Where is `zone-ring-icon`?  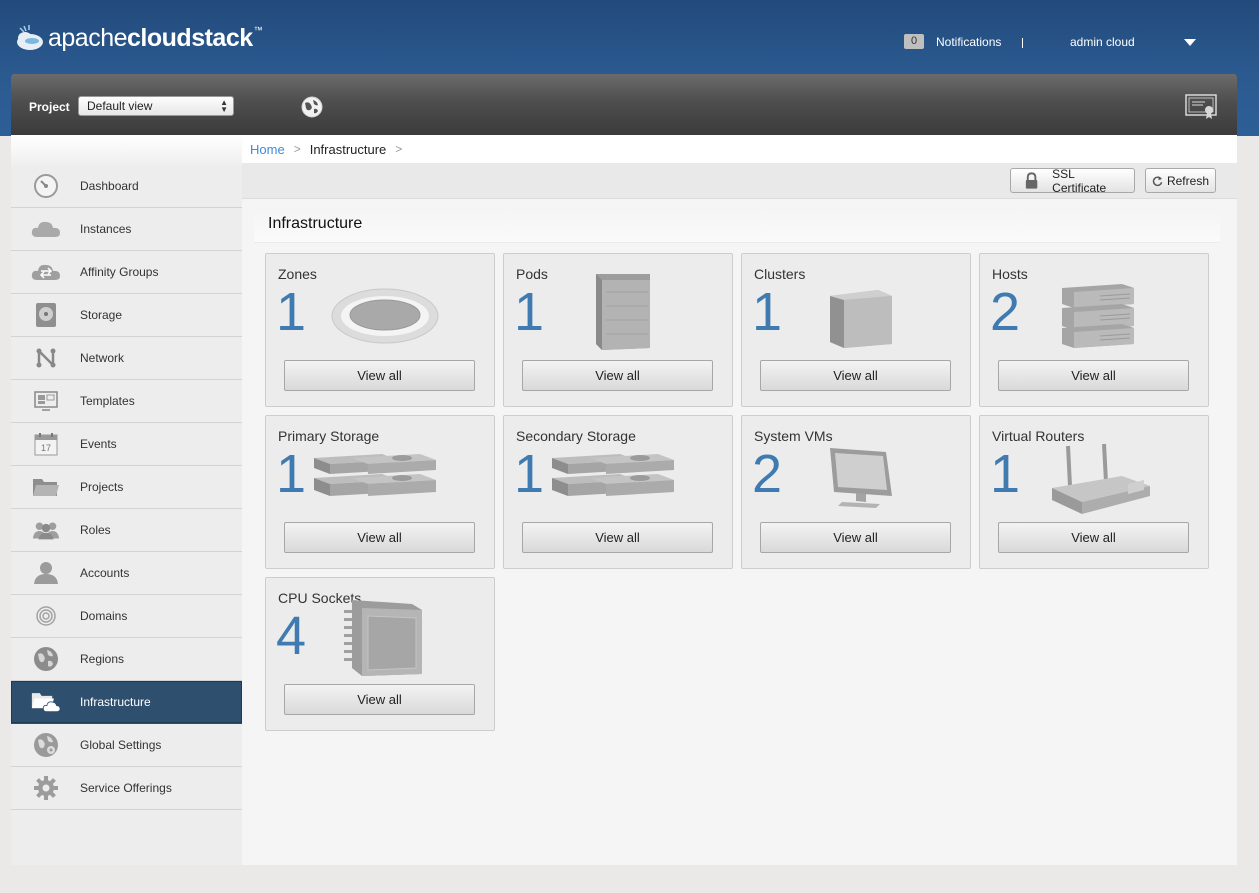 zone-ring-icon is located at coordinates (385, 316).